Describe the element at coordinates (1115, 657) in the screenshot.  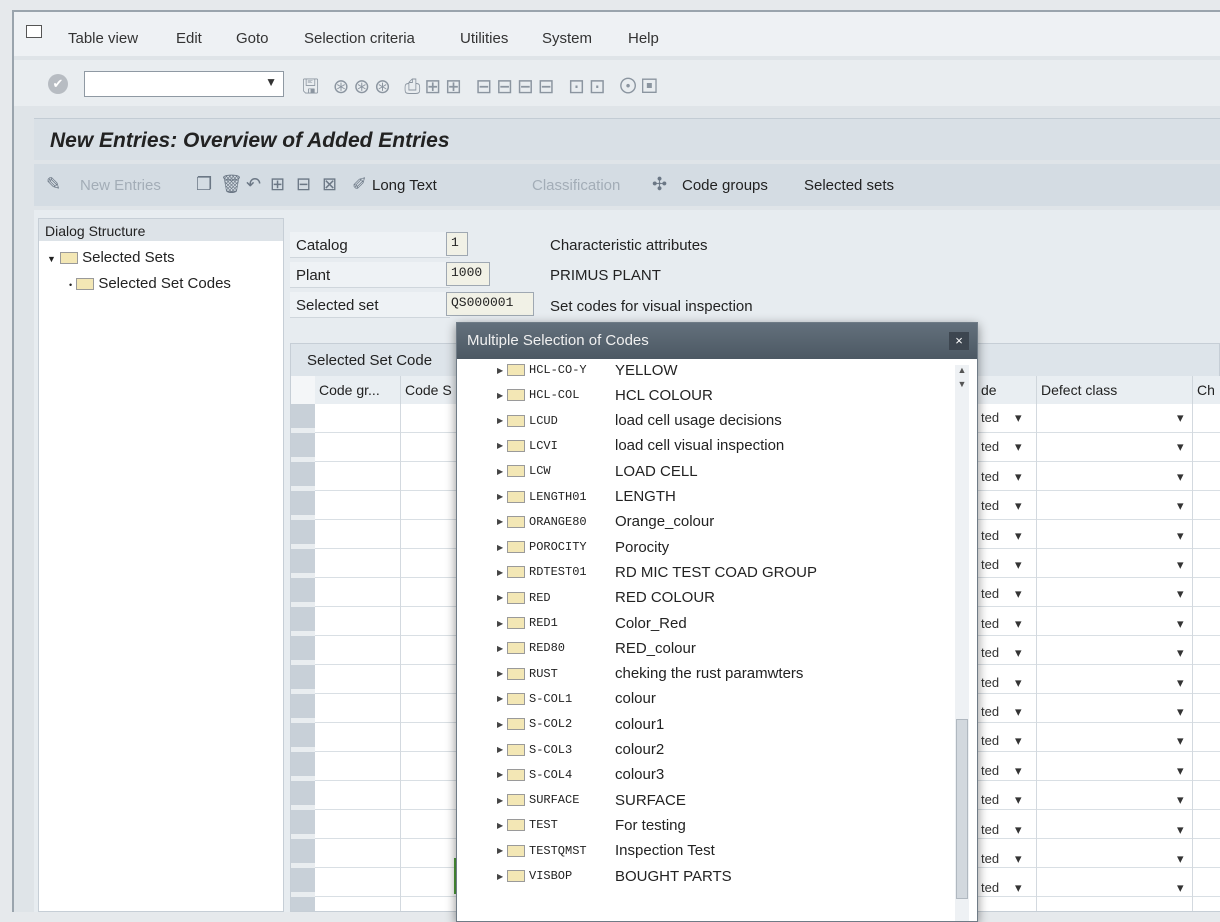
I see `grid-col-defect-class` at that location.